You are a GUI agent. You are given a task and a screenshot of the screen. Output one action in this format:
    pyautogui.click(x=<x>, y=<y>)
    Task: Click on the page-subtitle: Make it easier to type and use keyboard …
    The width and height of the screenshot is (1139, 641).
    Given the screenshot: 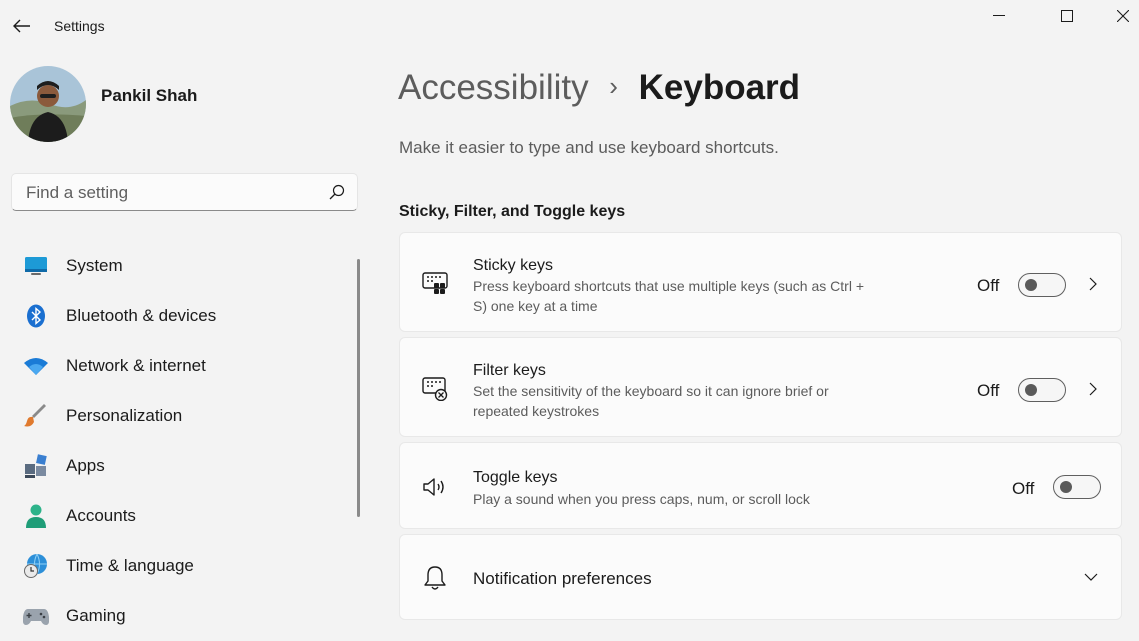 What is the action you would take?
    pyautogui.click(x=589, y=147)
    